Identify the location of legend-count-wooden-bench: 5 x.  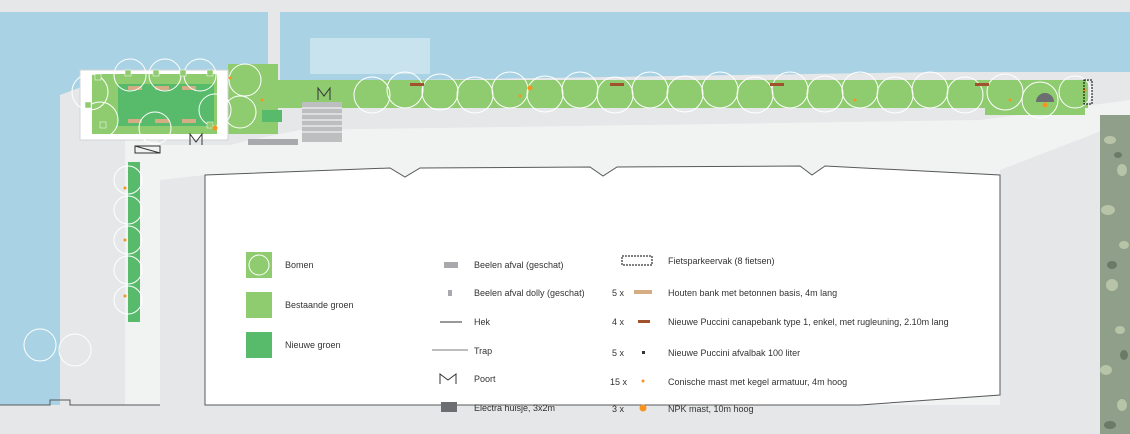
(618, 293).